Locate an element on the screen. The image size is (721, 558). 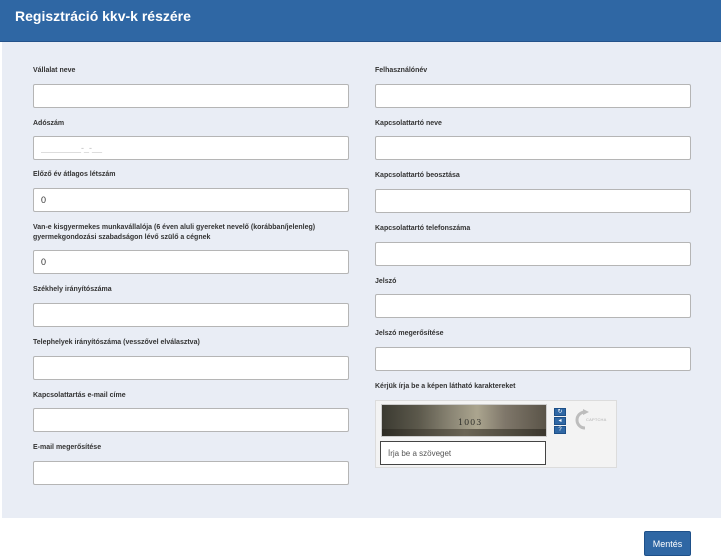
captcha-logo-text: CAPTCHA is located at coordinates (596, 419).